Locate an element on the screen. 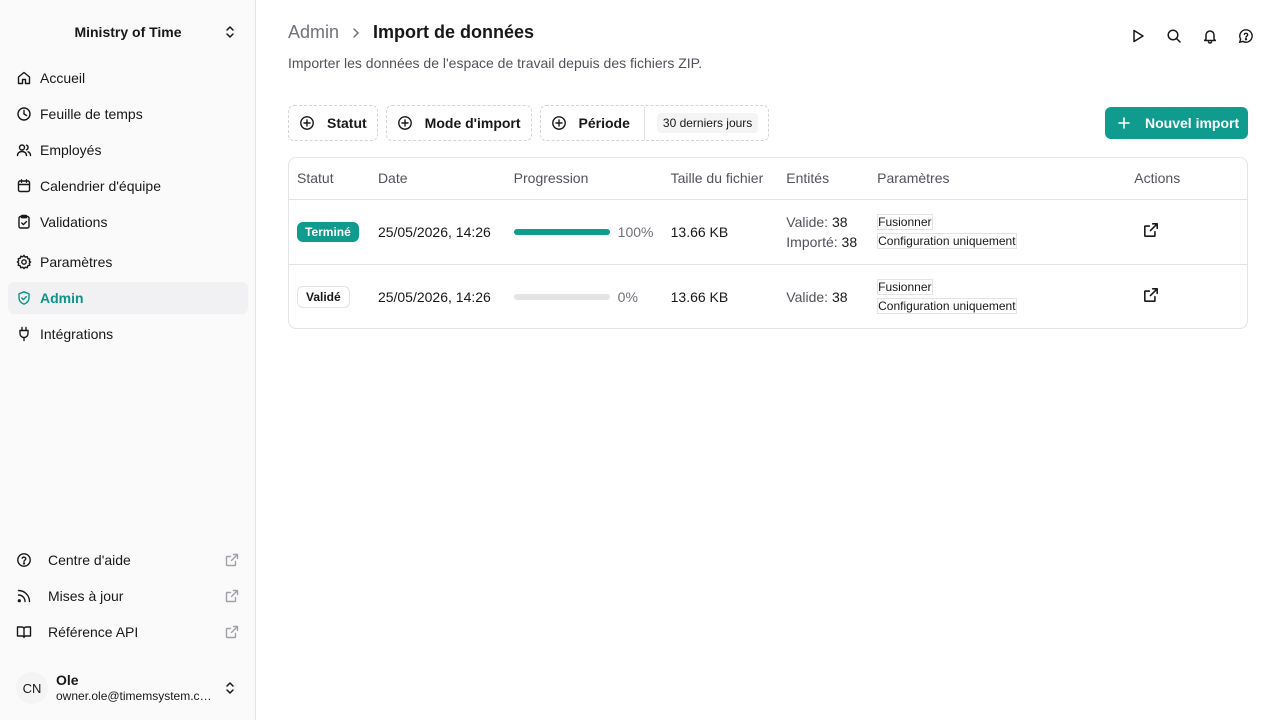  search-icon is located at coordinates (1174, 36).